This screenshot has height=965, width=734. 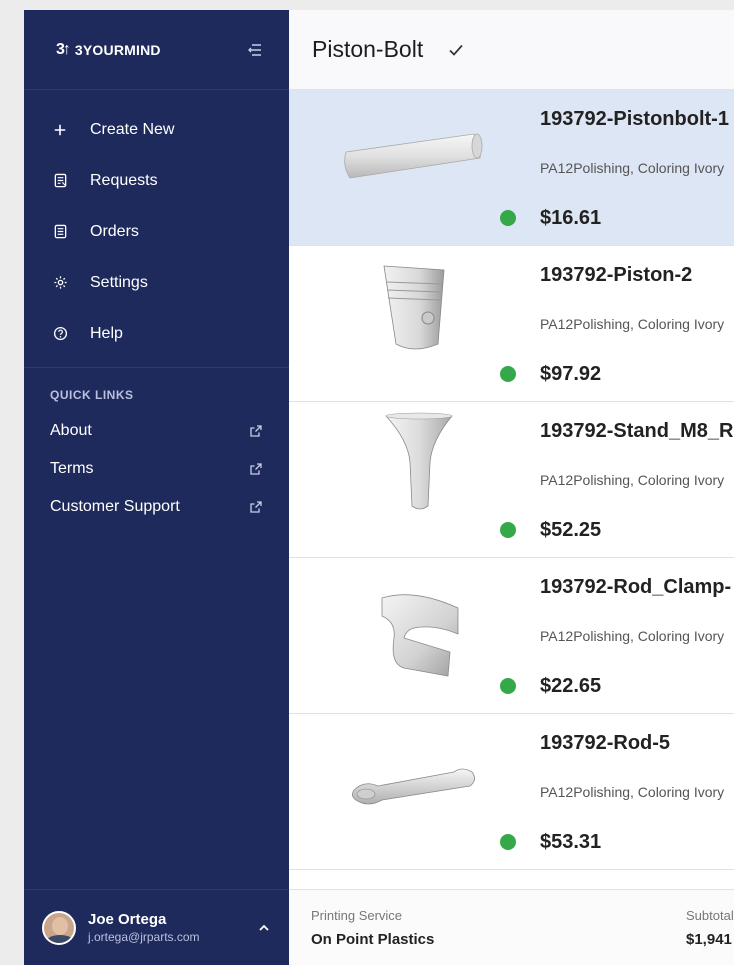 What do you see at coordinates (420, 635) in the screenshot?
I see `clamp-part-thumbnail` at bounding box center [420, 635].